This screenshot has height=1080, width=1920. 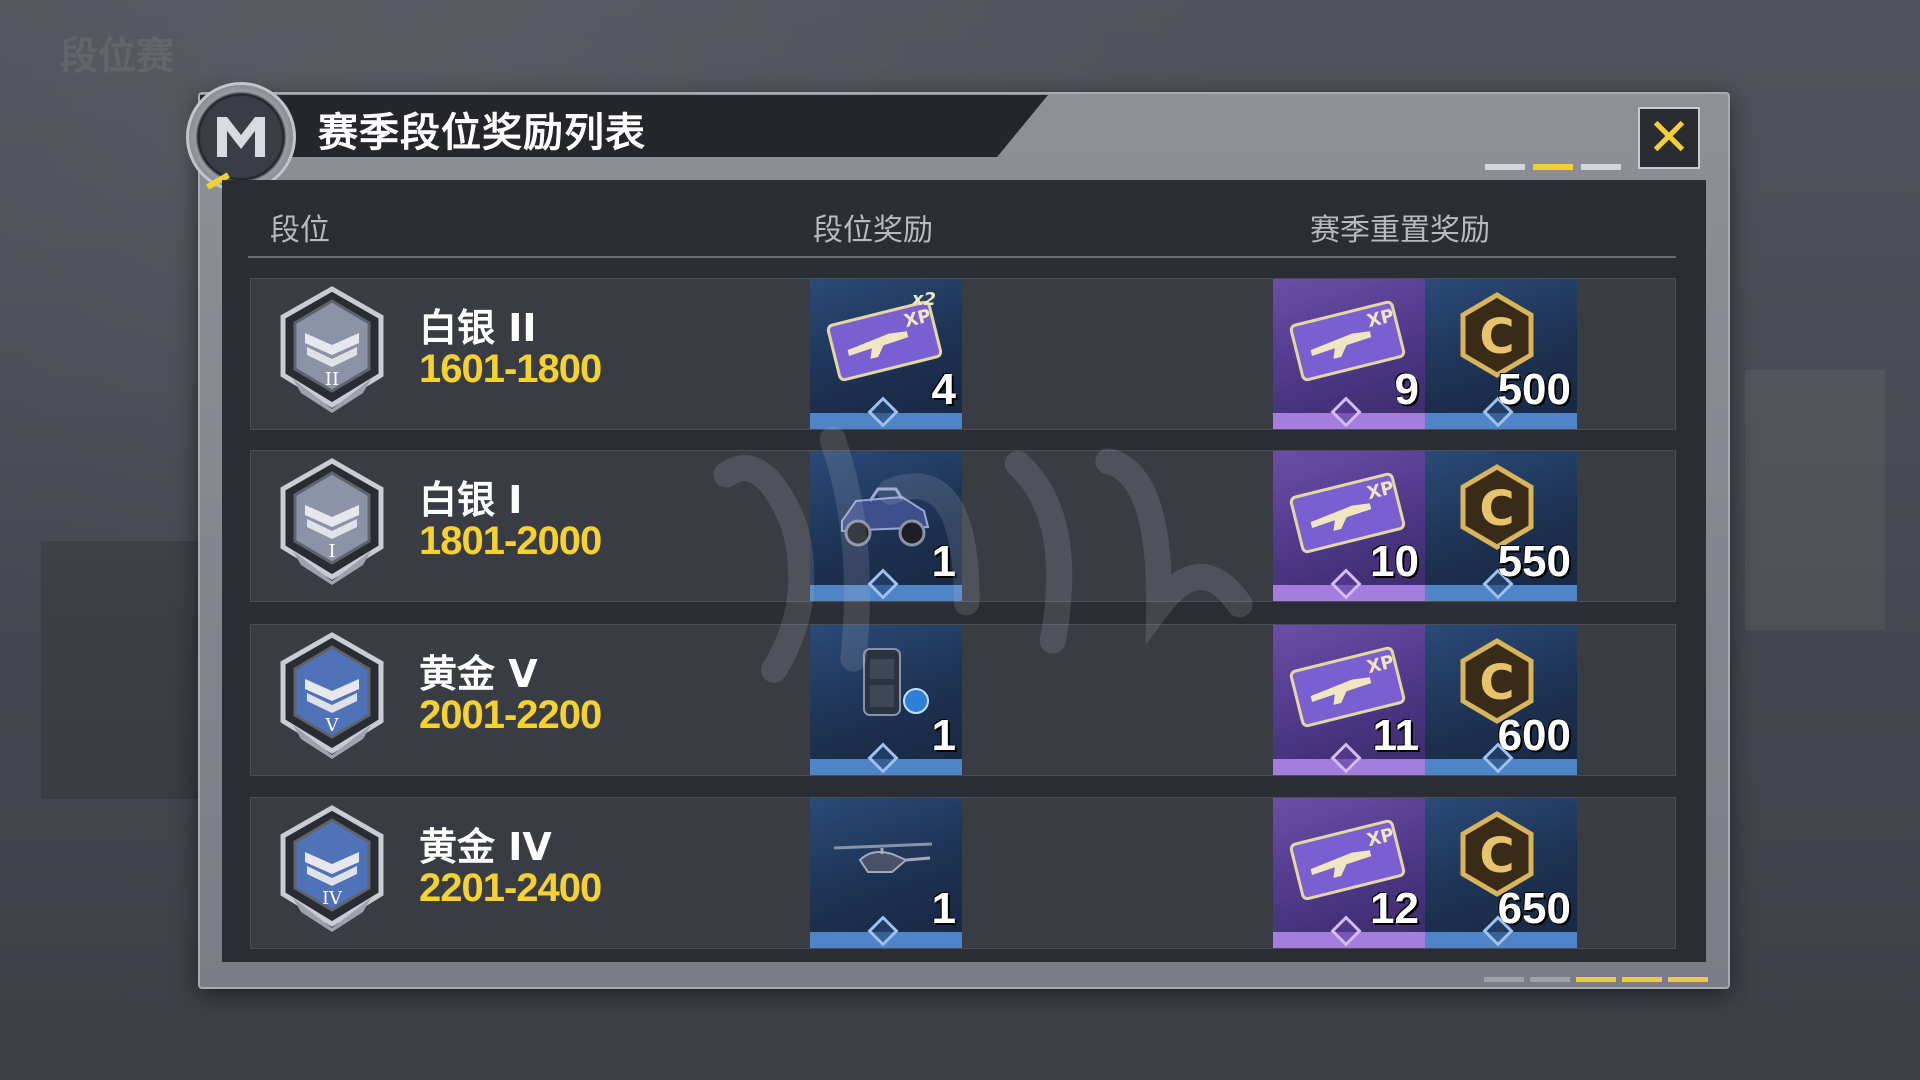 What do you see at coordinates (884, 860) in the screenshot?
I see `helicopter-skin-icon` at bounding box center [884, 860].